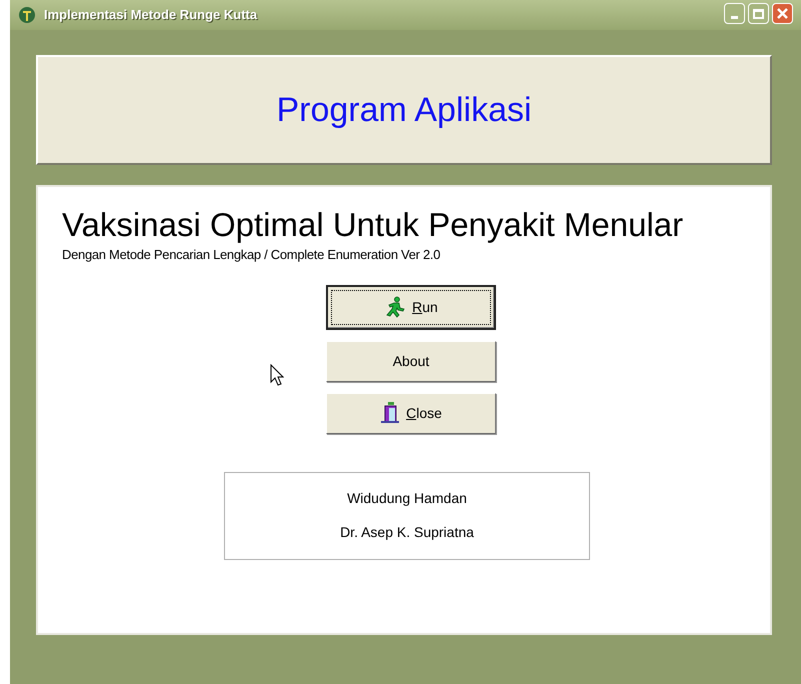 The height and width of the screenshot is (684, 801). What do you see at coordinates (151, 15) in the screenshot?
I see `window-title: Implementasi Metode Runge Kutta` at bounding box center [151, 15].